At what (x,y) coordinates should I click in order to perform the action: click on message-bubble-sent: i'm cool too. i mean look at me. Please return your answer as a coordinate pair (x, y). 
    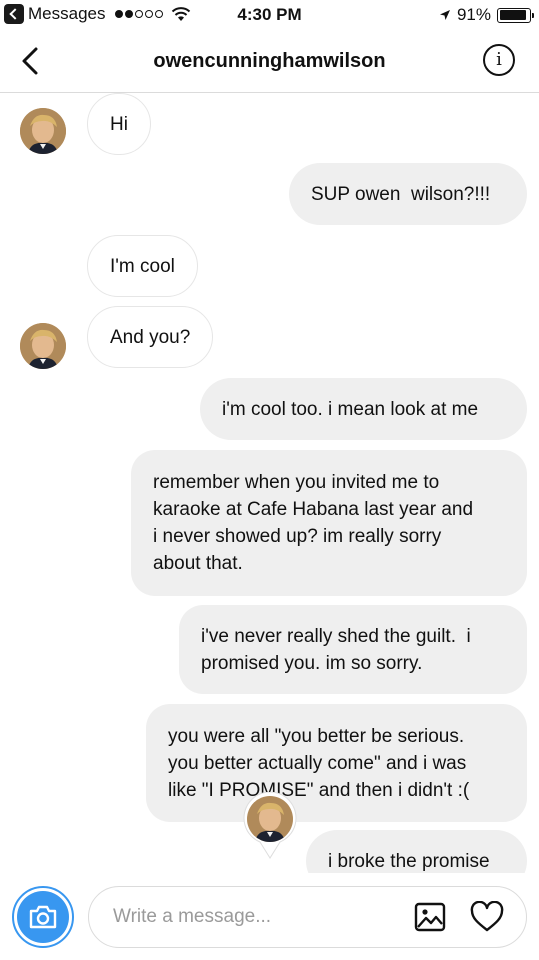
    Looking at the image, I should click on (363, 409).